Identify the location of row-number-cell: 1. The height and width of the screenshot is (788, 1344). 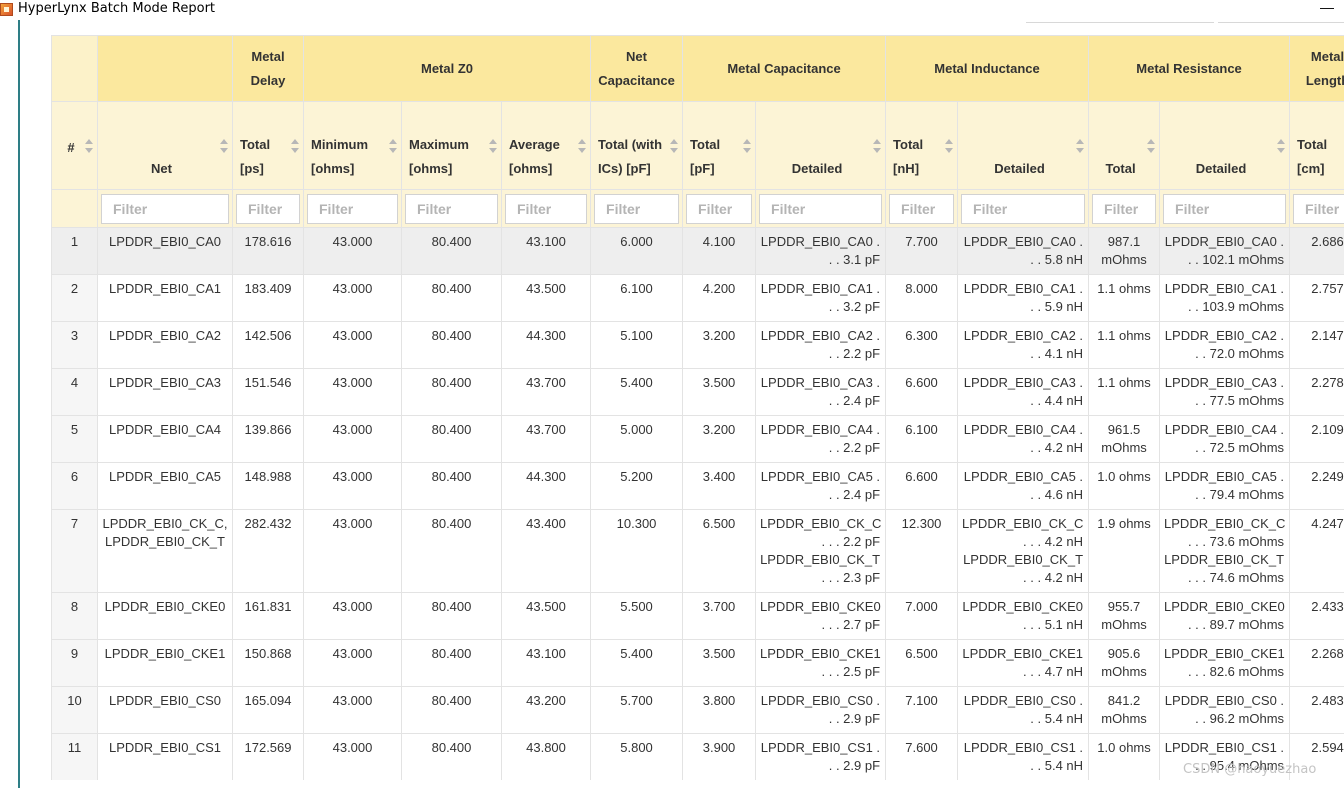
(74, 251).